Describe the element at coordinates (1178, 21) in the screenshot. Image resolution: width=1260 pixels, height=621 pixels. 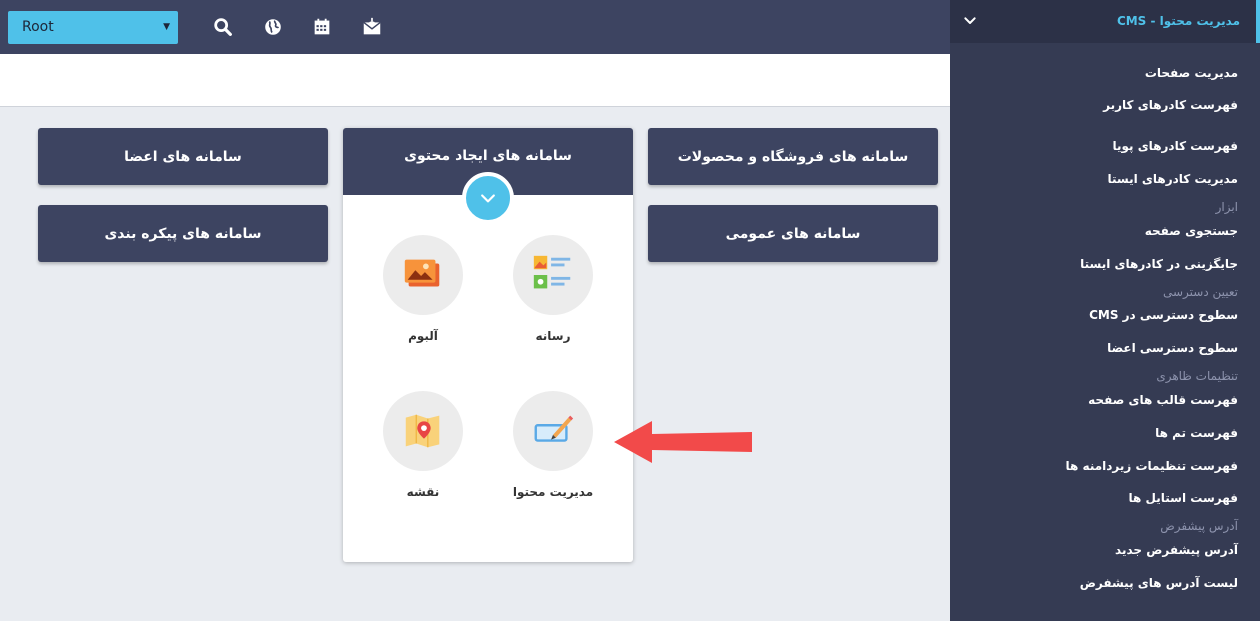
I see `sidebar-section-title: مدیریت محتوا - CMS` at that location.